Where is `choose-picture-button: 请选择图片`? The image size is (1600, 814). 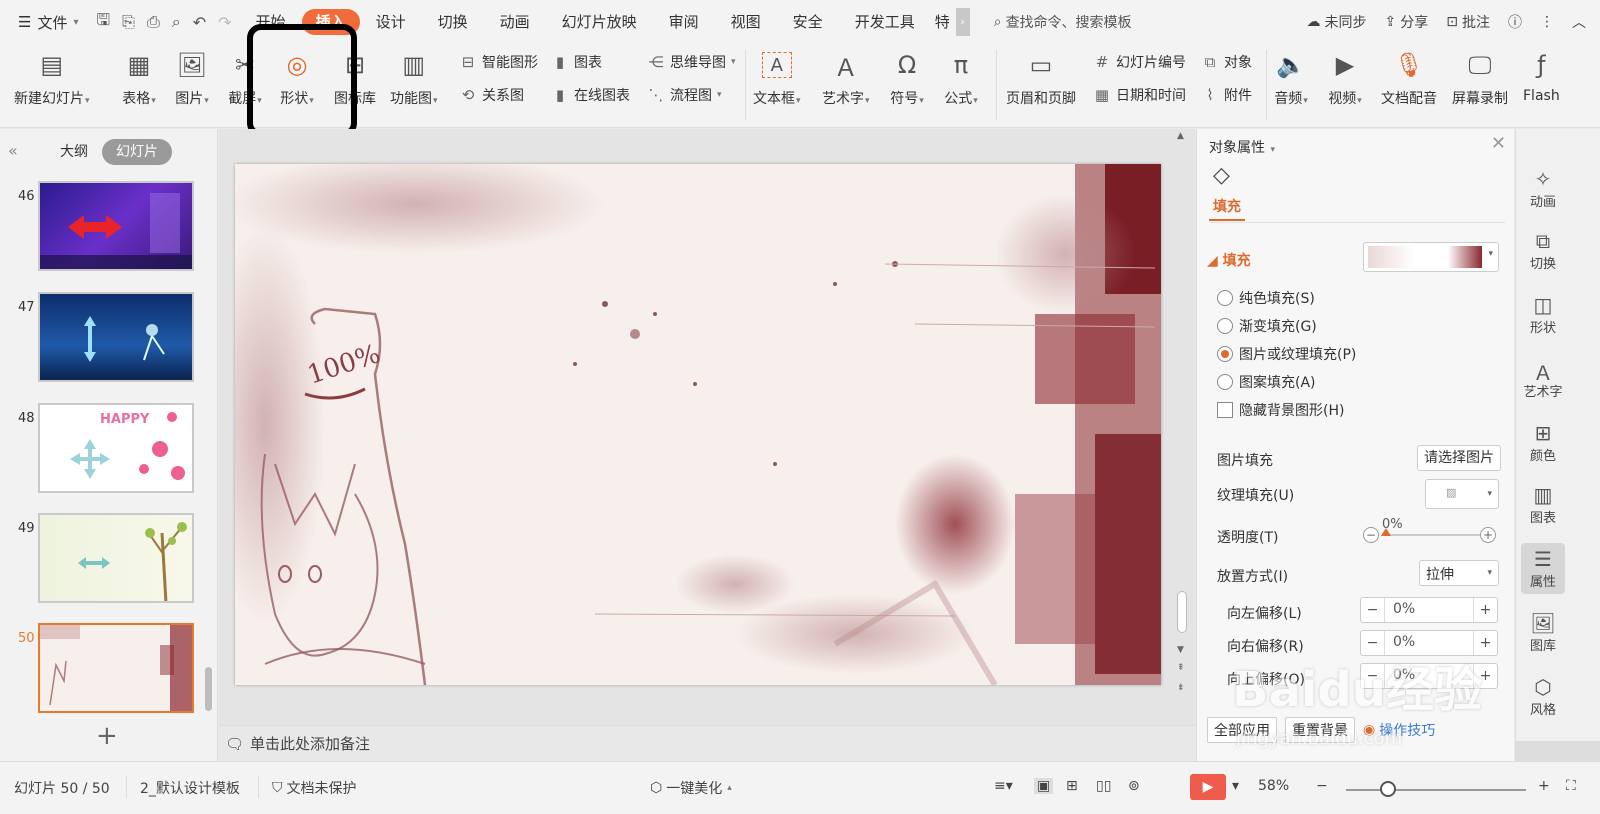 choose-picture-button: 请选择图片 is located at coordinates (1459, 458).